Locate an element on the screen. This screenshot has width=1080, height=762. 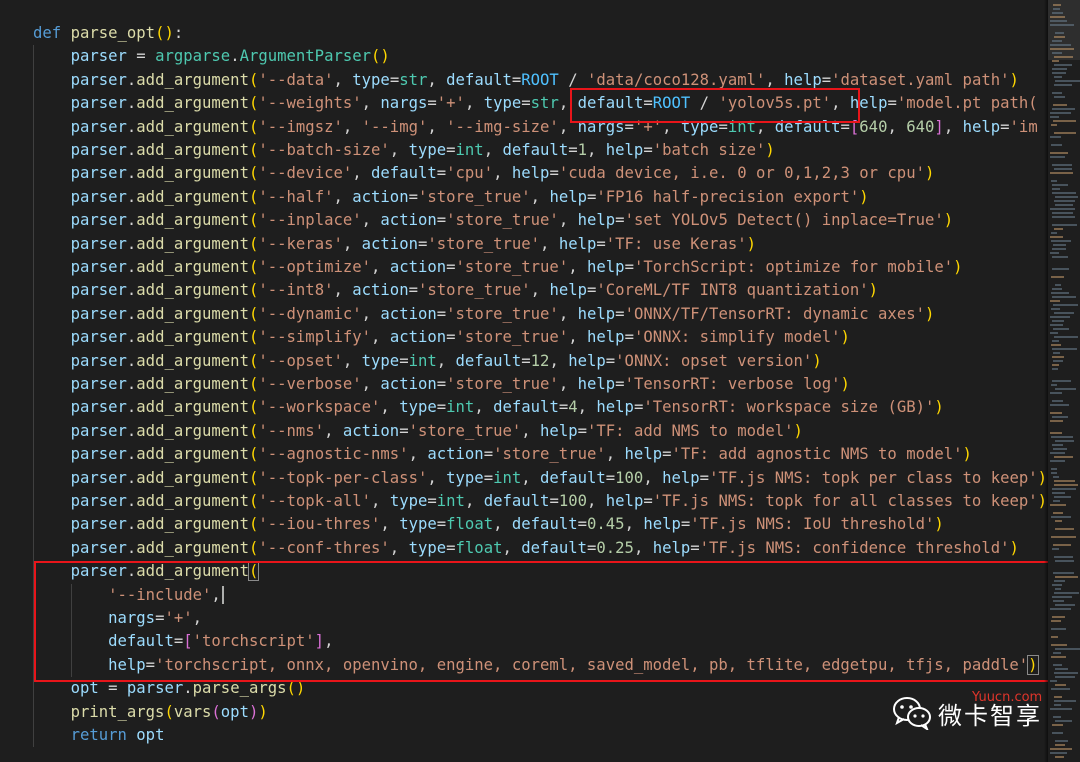
code-token: '--img' is located at coordinates (394, 126).